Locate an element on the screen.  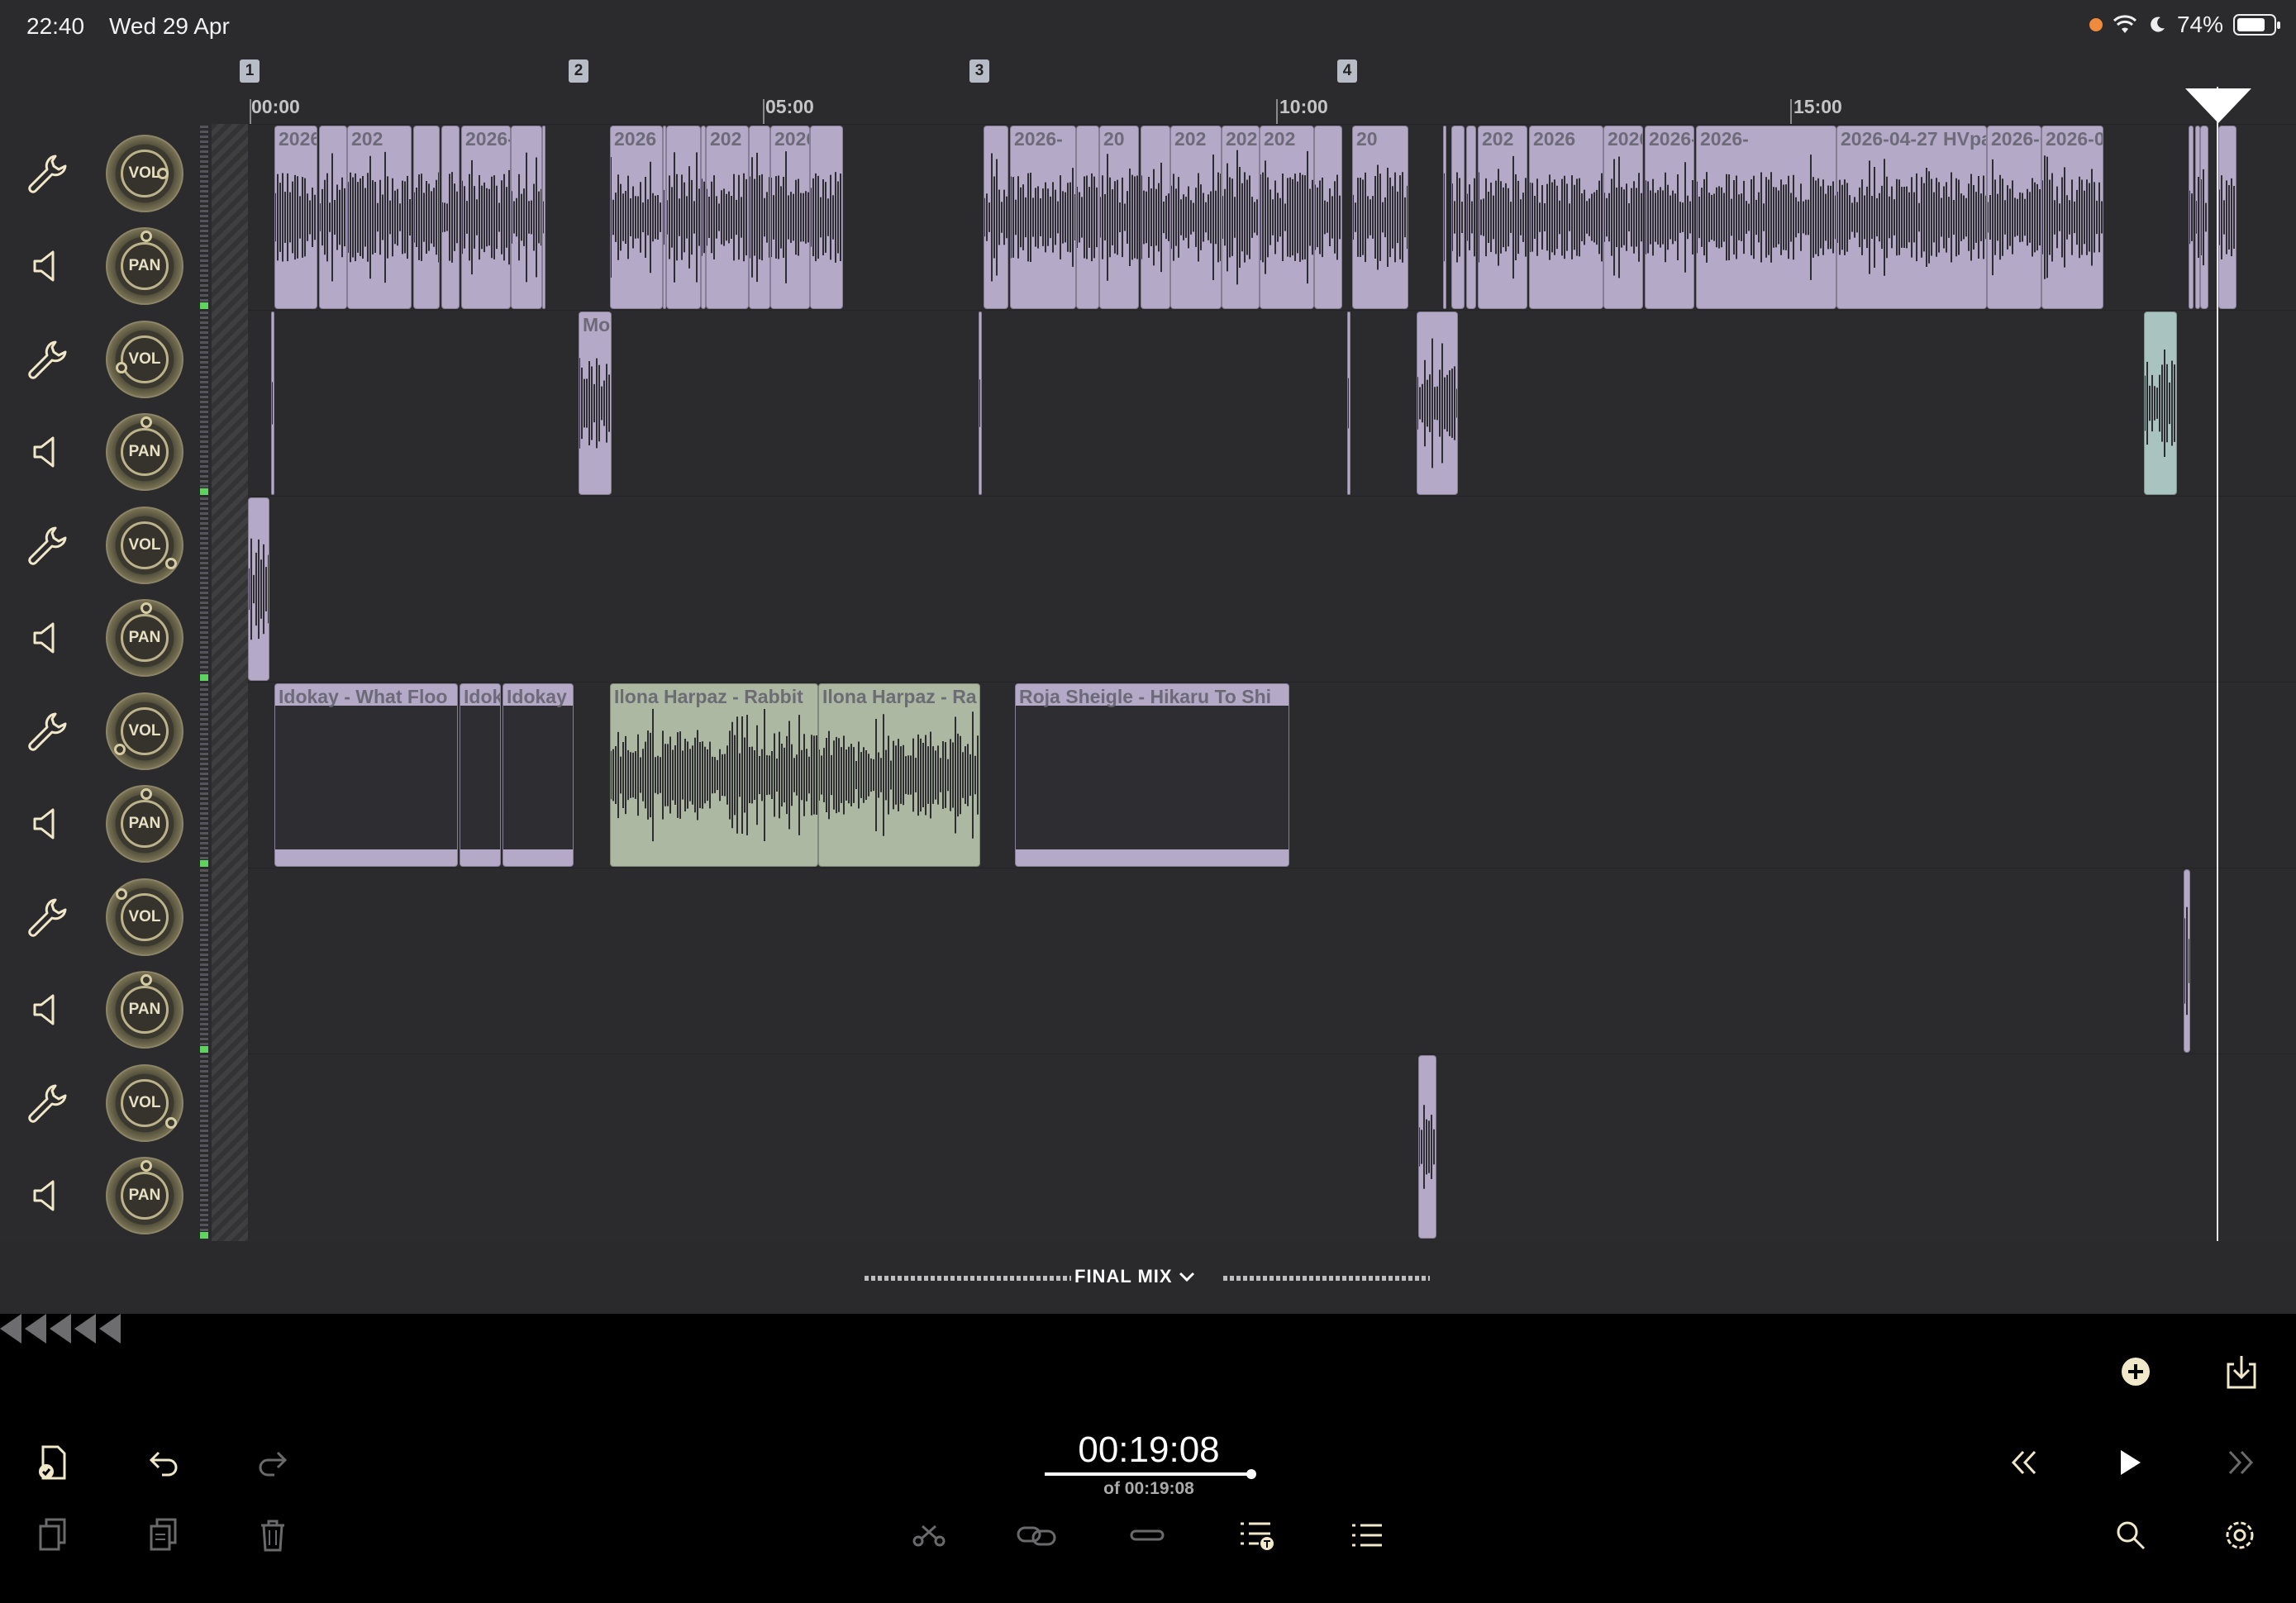
audio-clip: 2026-04-27 HVp is located at coordinates (2014, 217).